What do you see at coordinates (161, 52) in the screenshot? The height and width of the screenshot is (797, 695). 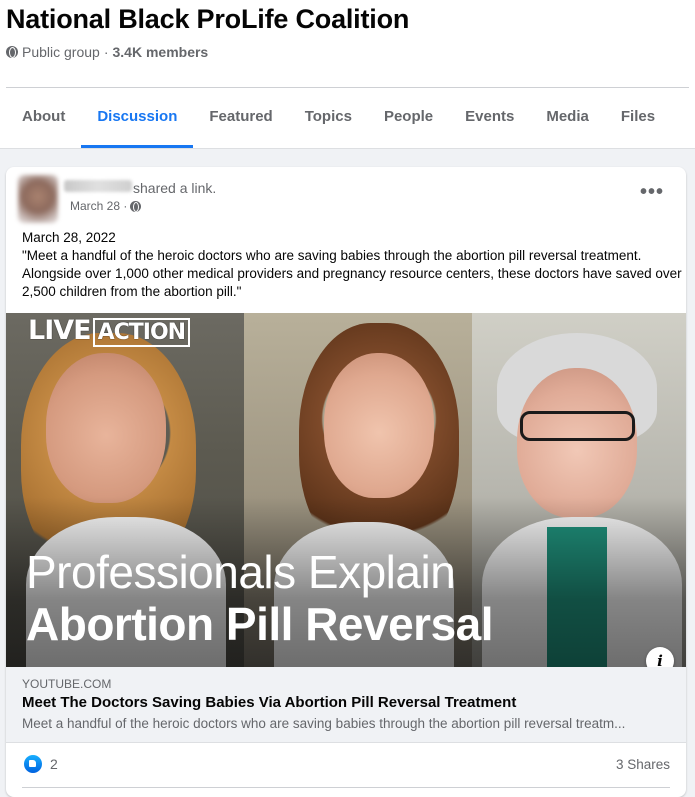 I see `group-members: 3.4K members` at bounding box center [161, 52].